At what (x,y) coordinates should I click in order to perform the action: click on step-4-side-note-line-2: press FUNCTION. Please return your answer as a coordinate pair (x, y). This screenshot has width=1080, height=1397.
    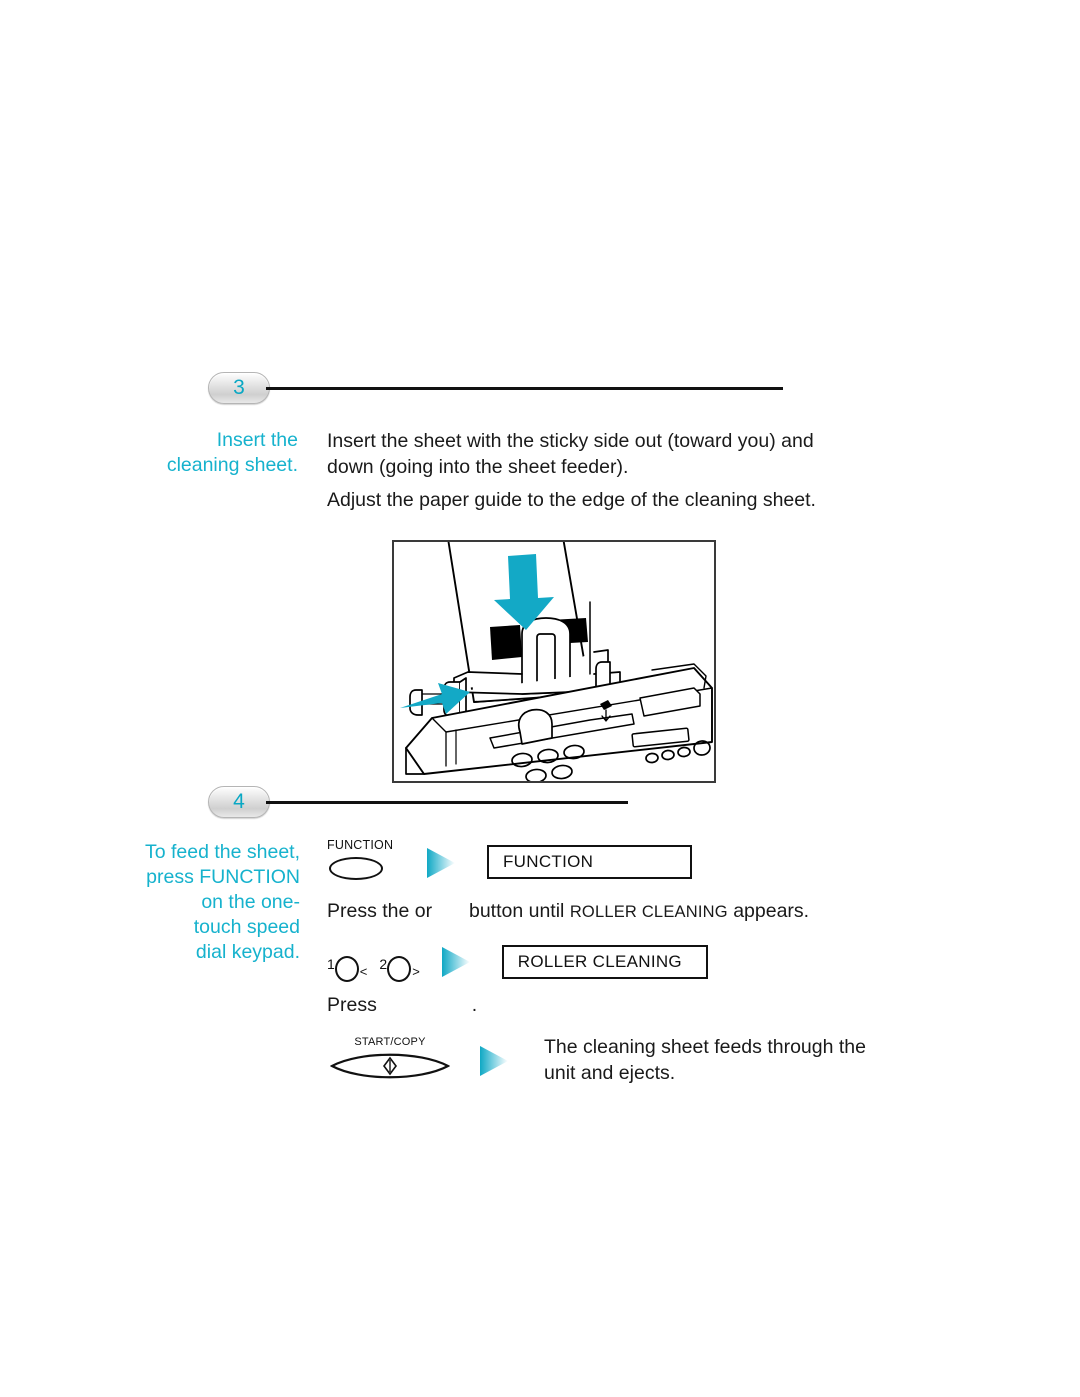
    Looking at the image, I should click on (223, 877).